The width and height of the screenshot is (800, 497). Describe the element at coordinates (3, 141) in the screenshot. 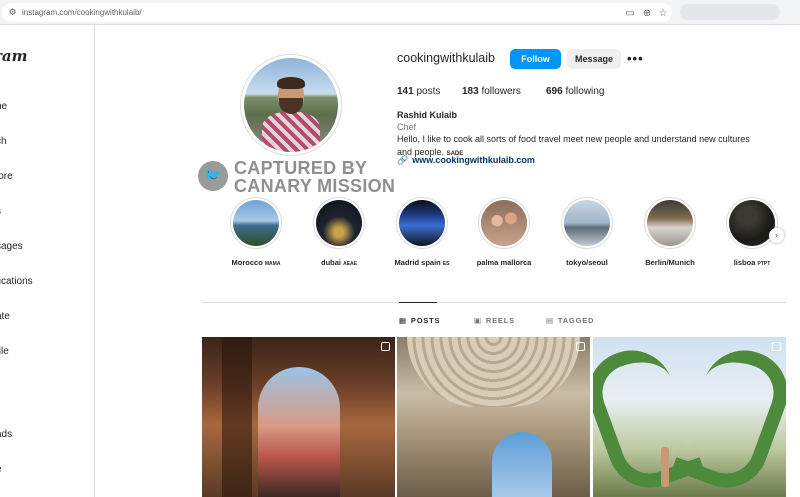

I see `sidebar-item-search: ch` at that location.